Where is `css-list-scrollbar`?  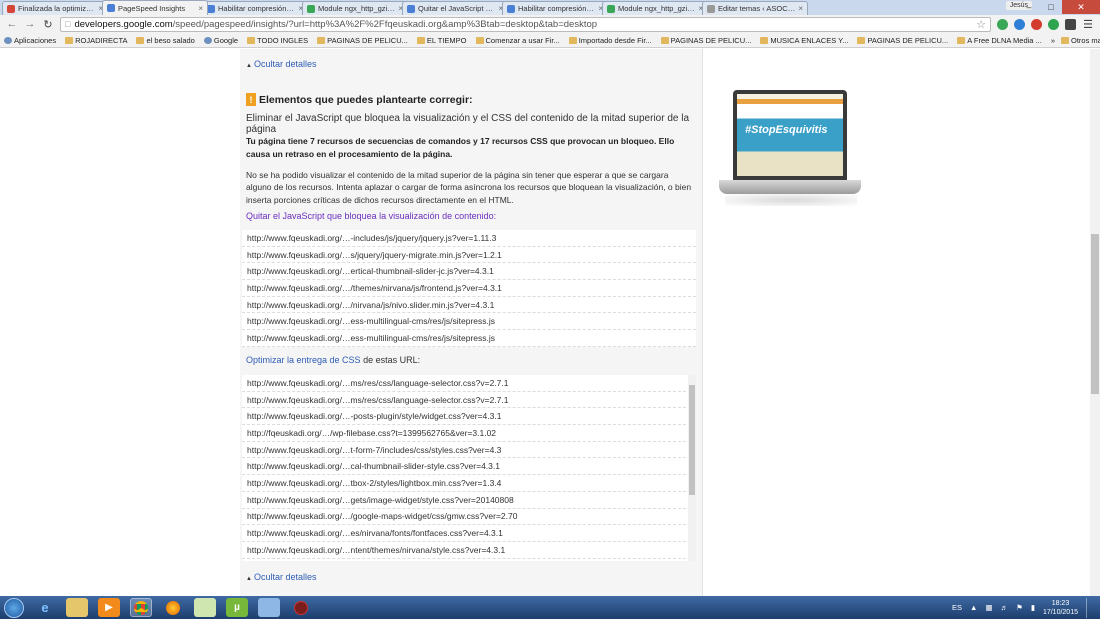
css-list-scrollbar is located at coordinates (692, 468).